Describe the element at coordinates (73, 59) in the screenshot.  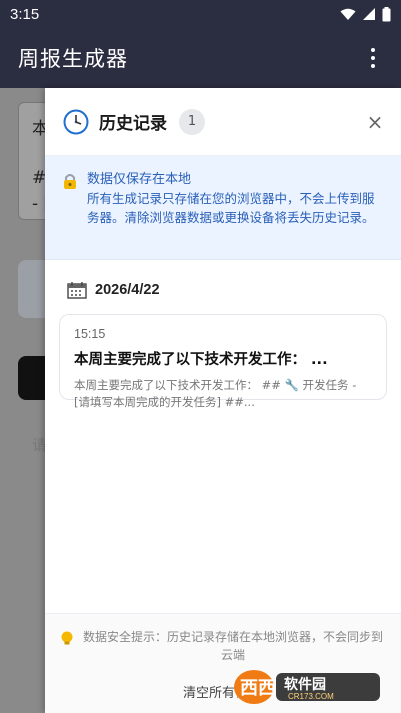
I see `app-title: 周报生成器` at that location.